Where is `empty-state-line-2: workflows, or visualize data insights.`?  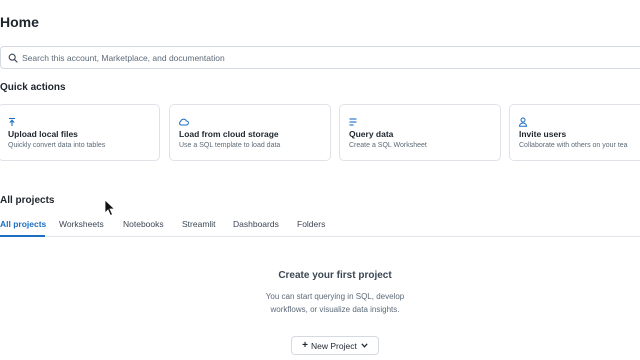
empty-state-line-2: workflows, or visualize data insights. is located at coordinates (335, 309).